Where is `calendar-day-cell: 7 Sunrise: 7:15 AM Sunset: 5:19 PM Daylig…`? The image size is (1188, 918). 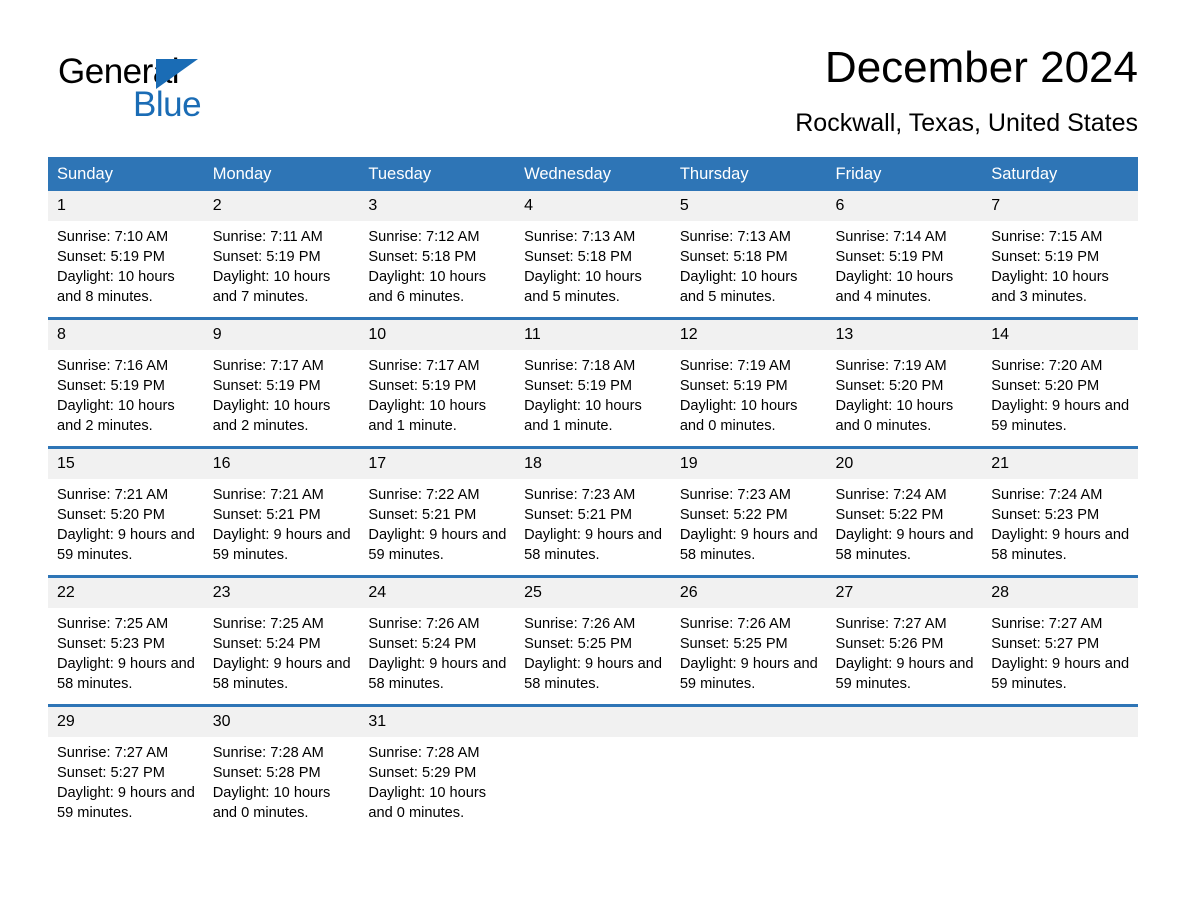 calendar-day-cell: 7 Sunrise: 7:15 AM Sunset: 5:19 PM Daylig… is located at coordinates (1060, 255).